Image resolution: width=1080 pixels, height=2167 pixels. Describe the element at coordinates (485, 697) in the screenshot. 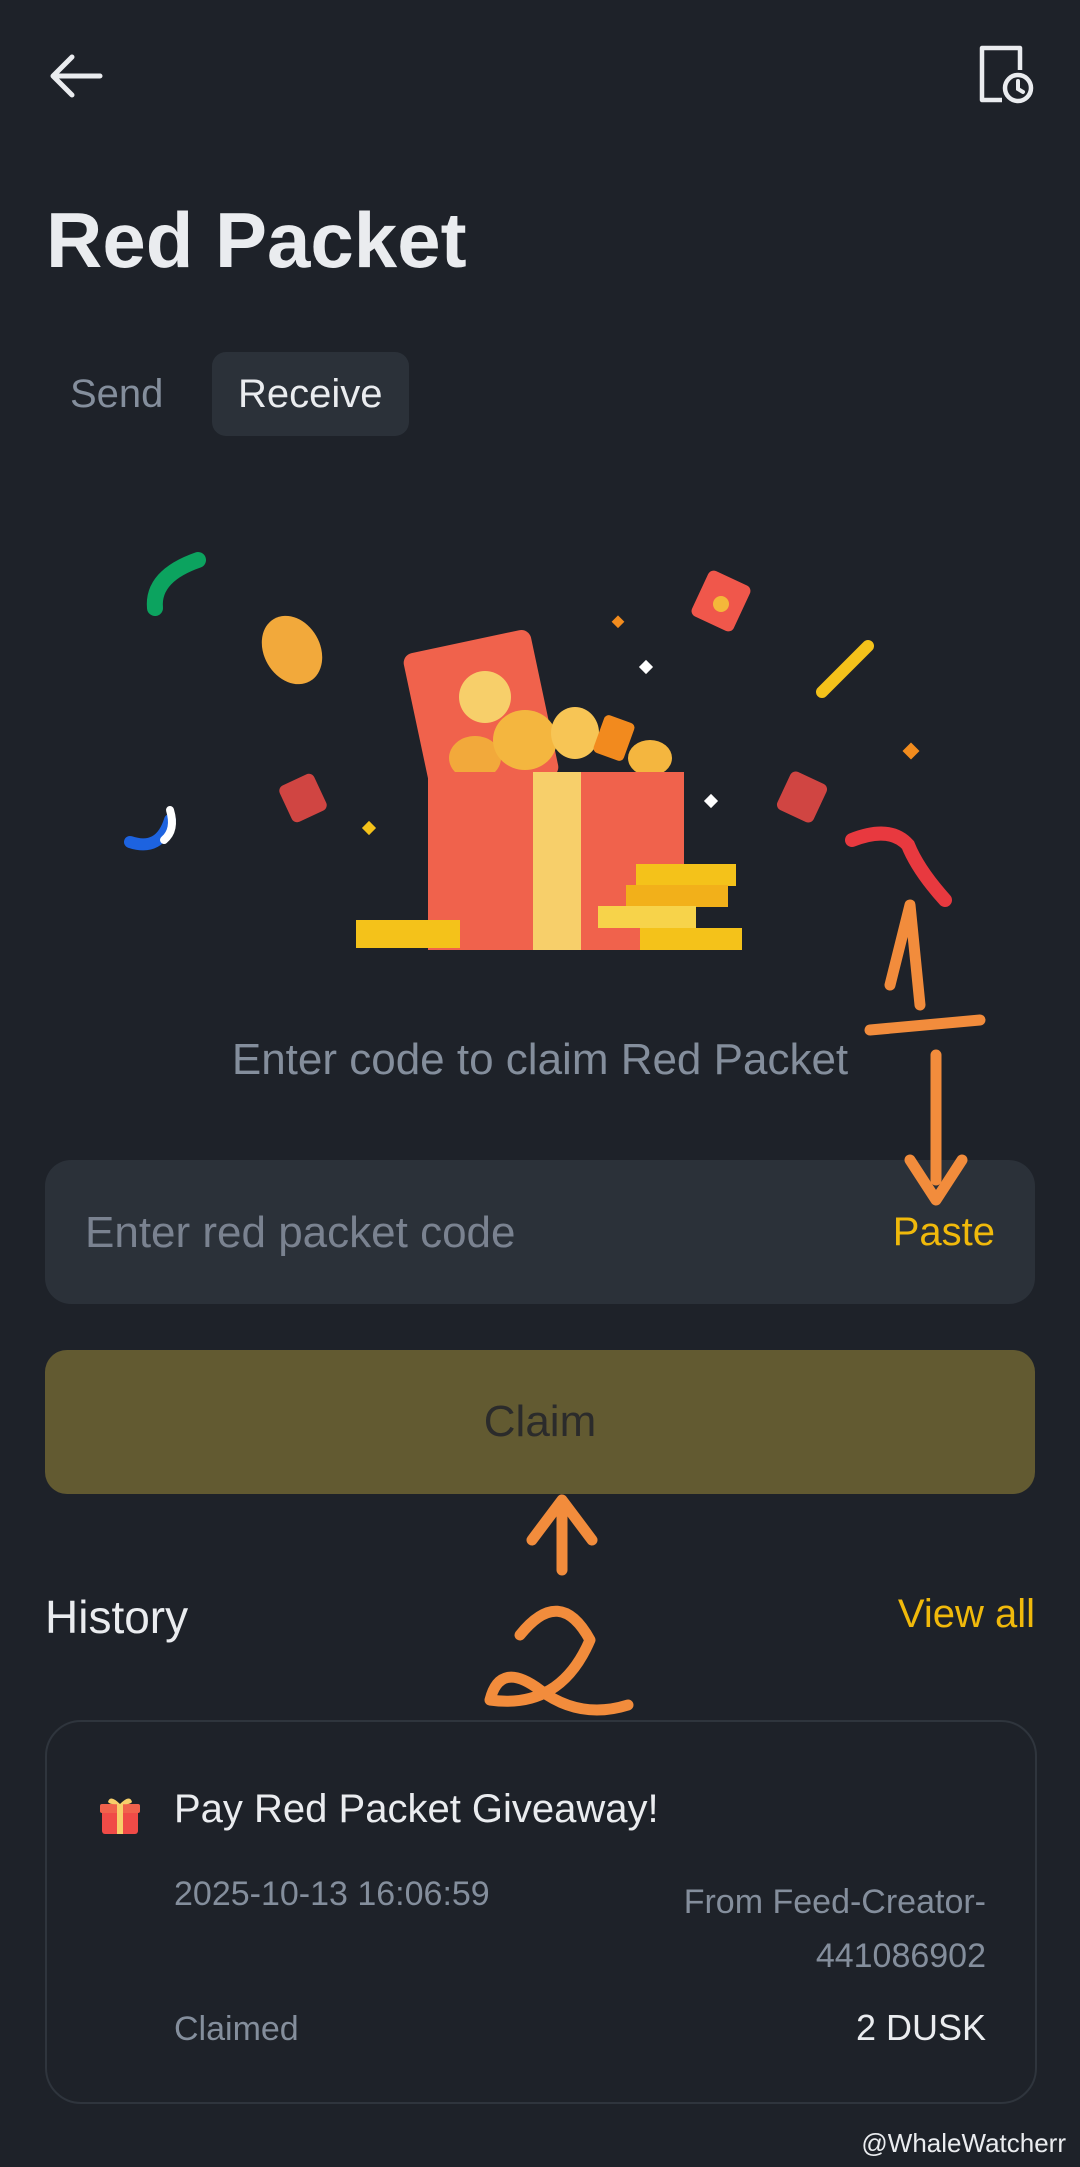

I see `envelope-seal` at that location.